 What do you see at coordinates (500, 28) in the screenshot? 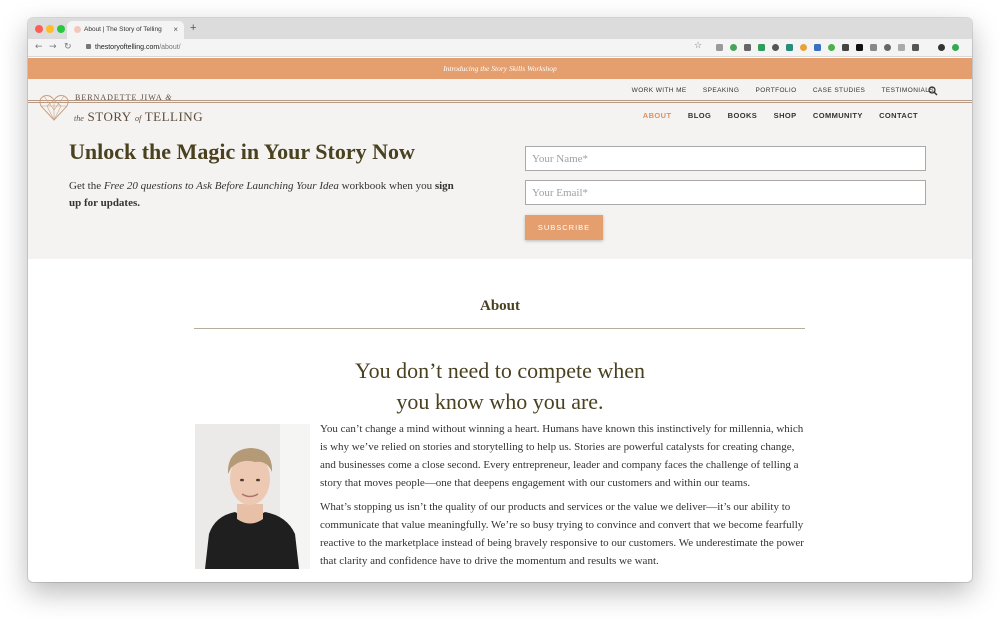
I see `browser-tab-bar: About | The Story of Telling × +` at bounding box center [500, 28].